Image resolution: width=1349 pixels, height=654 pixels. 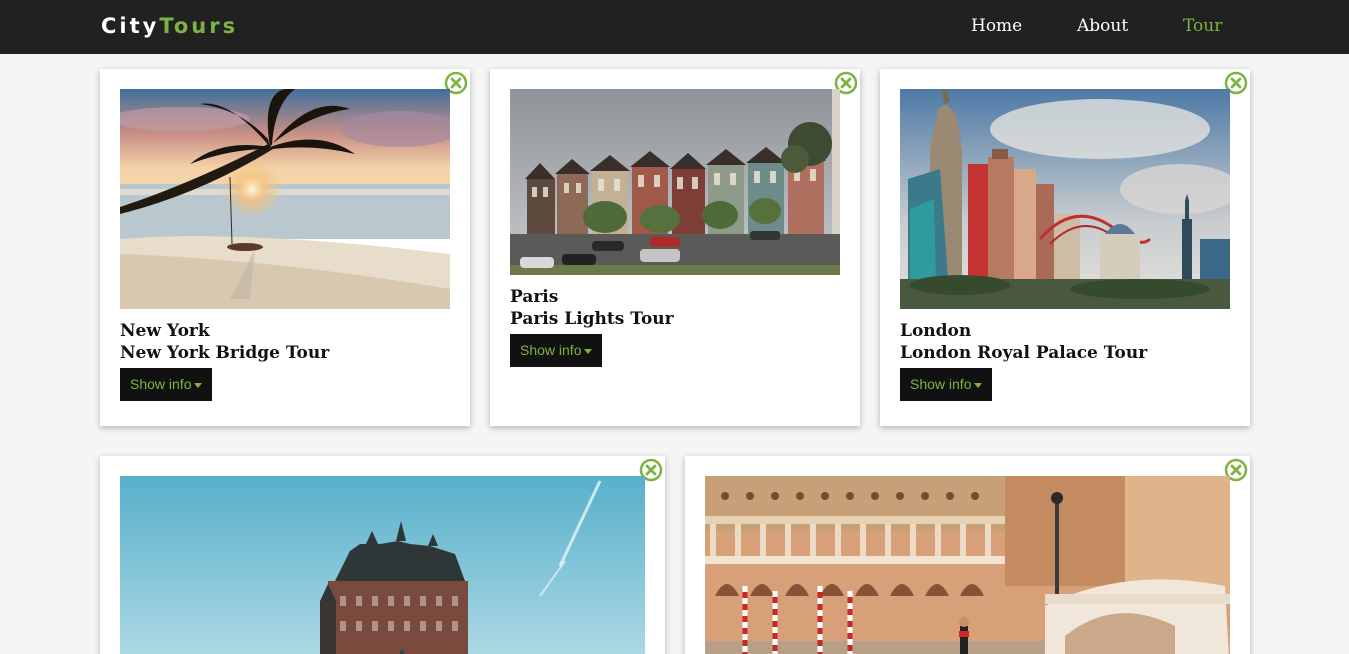 I want to click on tour-photo-venice, so click(x=967, y=565).